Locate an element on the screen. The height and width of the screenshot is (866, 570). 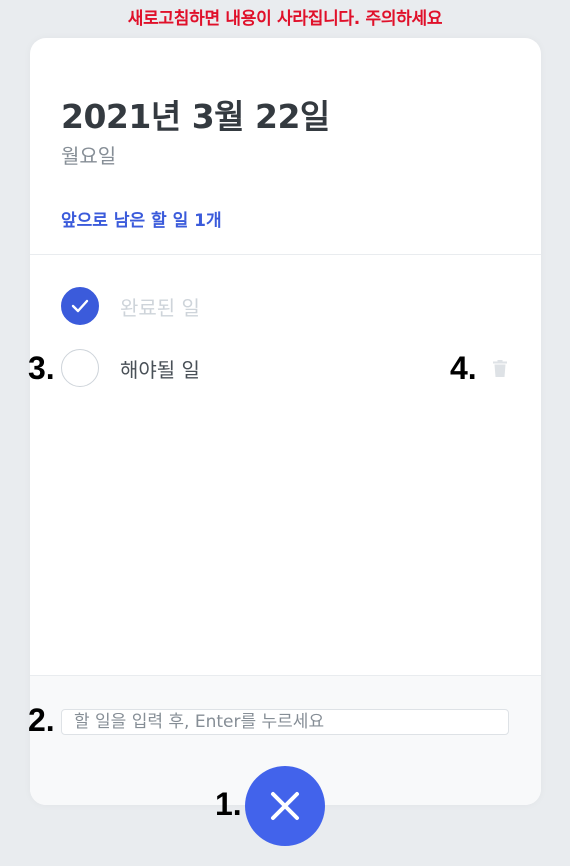
delete-button is located at coordinates (500, 368).